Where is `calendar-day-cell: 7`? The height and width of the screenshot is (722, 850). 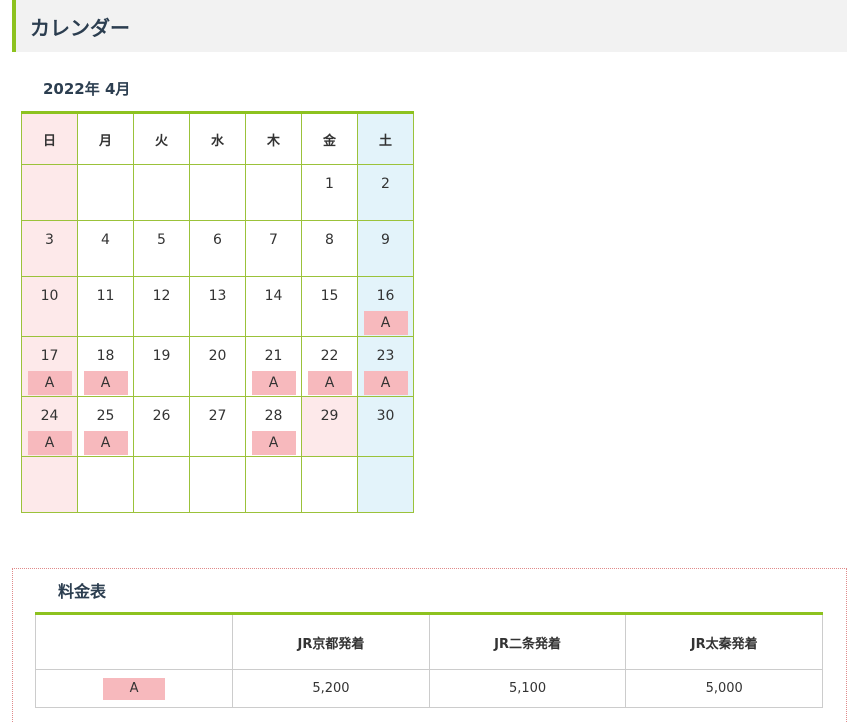
calendar-day-cell: 7 is located at coordinates (273, 248).